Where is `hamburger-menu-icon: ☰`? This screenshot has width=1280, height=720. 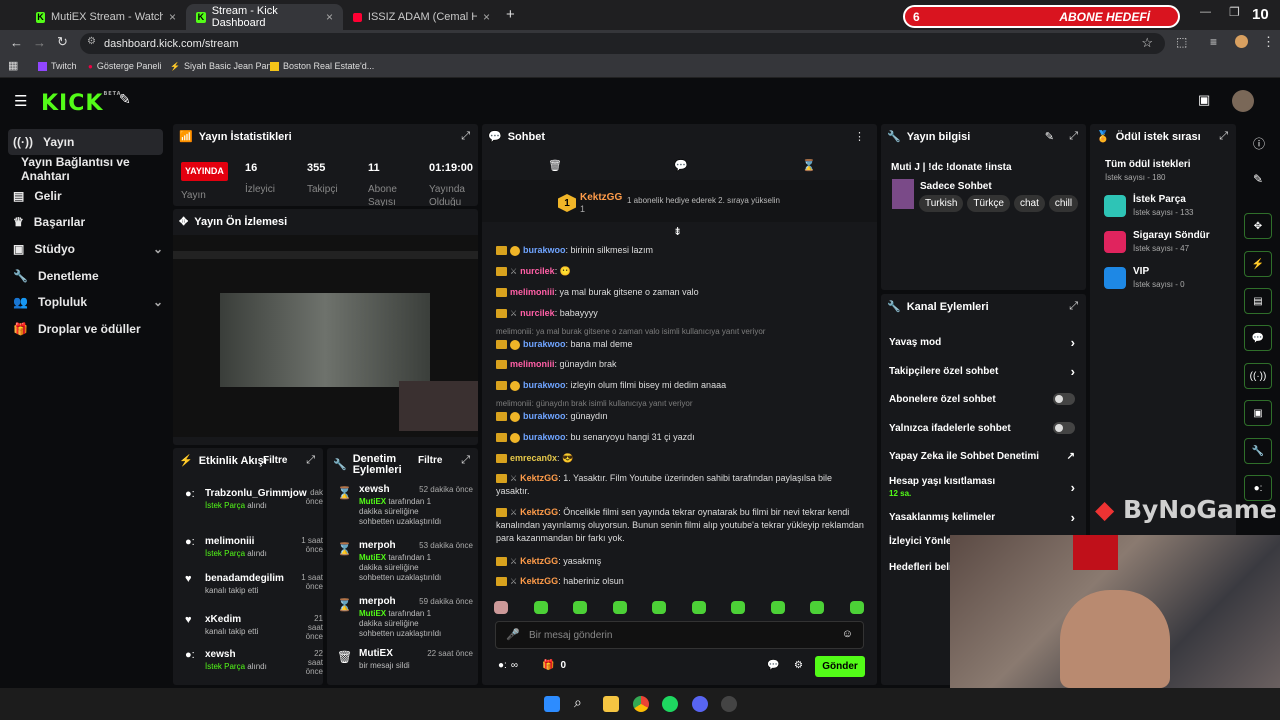 hamburger-menu-icon: ☰ is located at coordinates (20, 101).